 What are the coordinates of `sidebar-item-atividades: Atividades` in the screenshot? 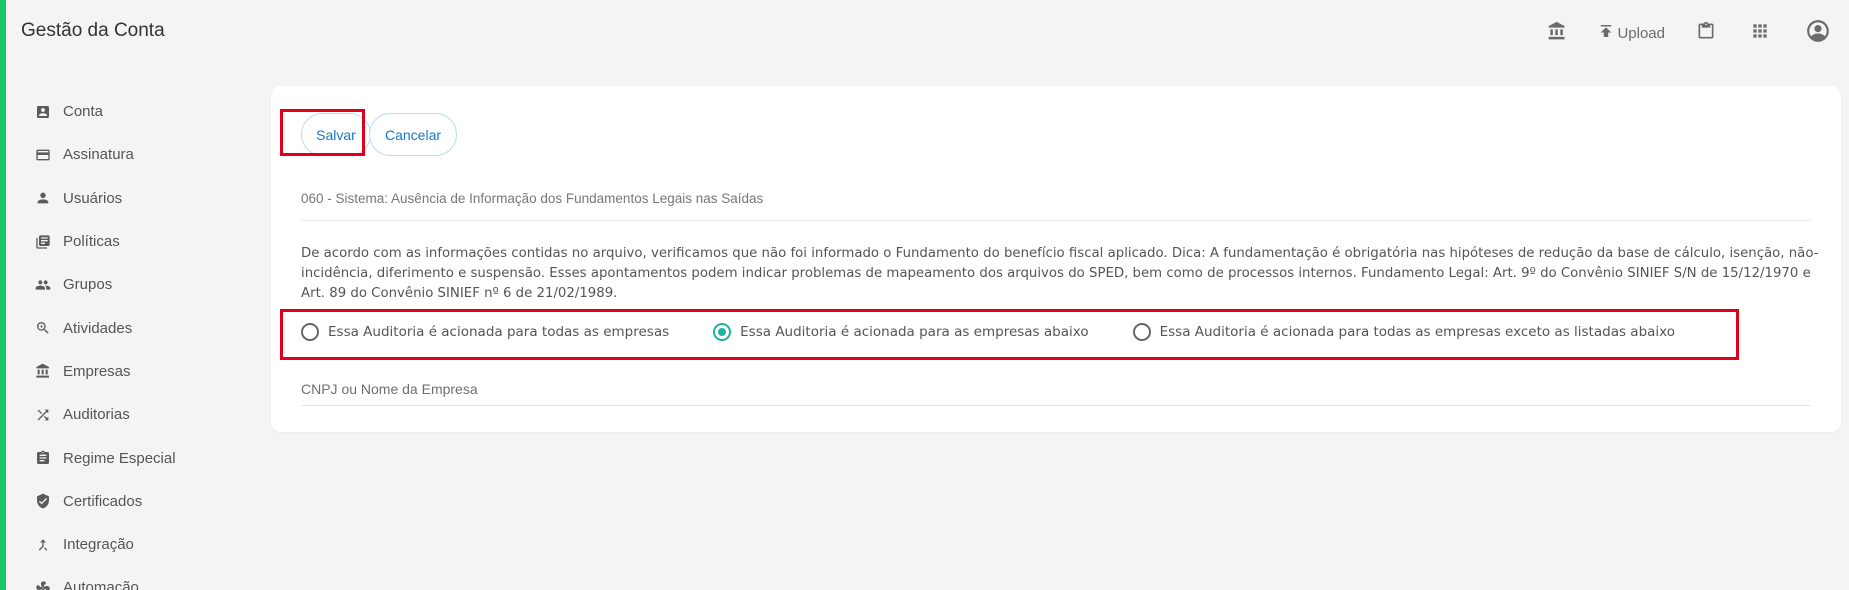 It's located at (134, 327).